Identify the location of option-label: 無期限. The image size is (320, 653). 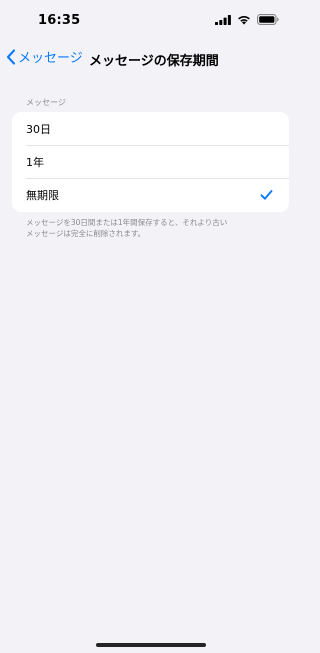
(42, 195).